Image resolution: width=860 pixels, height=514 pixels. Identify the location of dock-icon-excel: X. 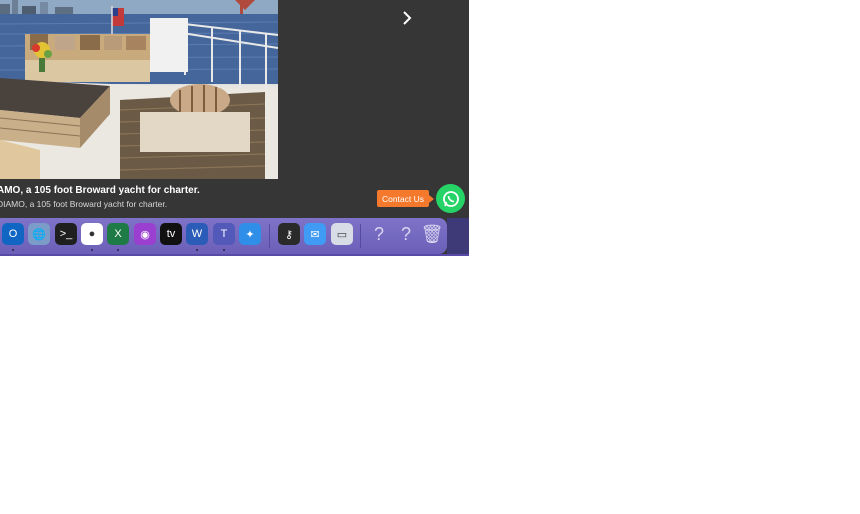
(118, 234).